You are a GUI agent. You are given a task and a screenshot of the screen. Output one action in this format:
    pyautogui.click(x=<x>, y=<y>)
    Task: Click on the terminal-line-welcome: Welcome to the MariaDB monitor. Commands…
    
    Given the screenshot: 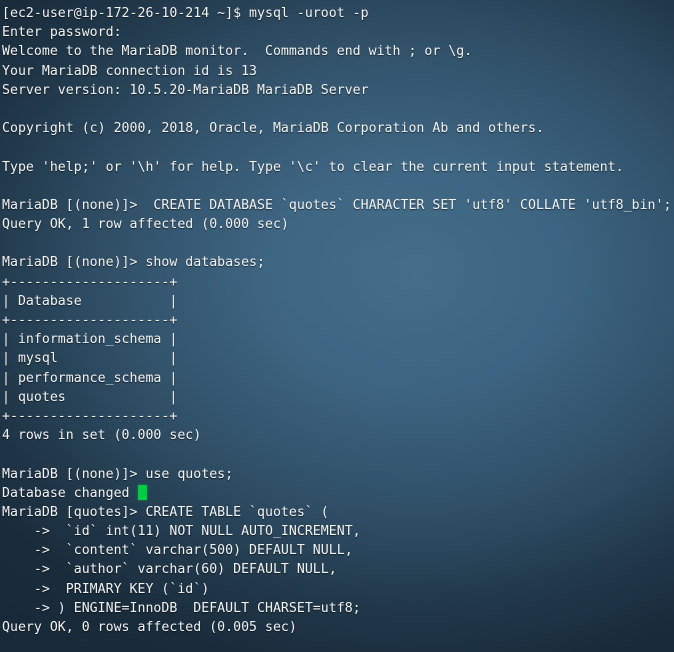 What is the action you would take?
    pyautogui.click(x=237, y=52)
    